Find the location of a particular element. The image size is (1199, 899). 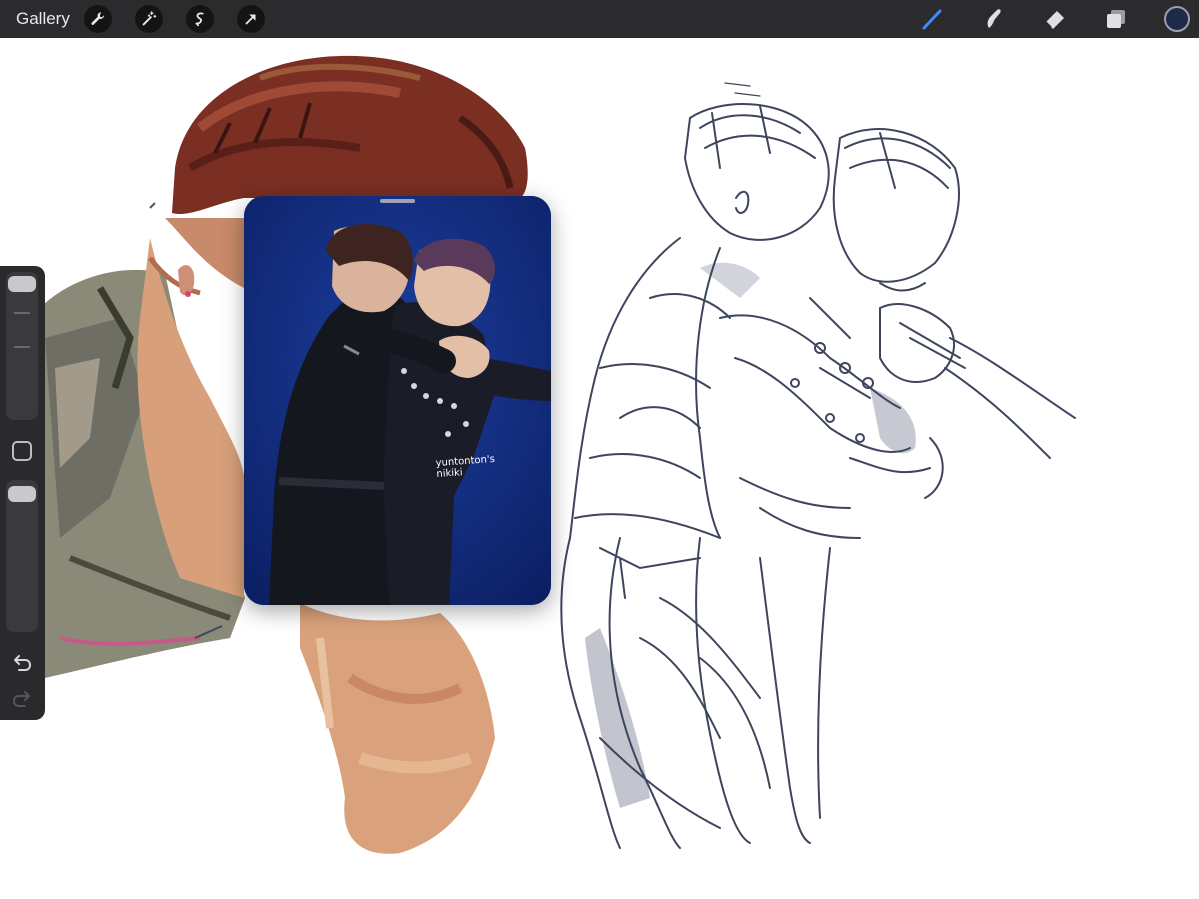

transform-arrow-icon is located at coordinates (251, 19).